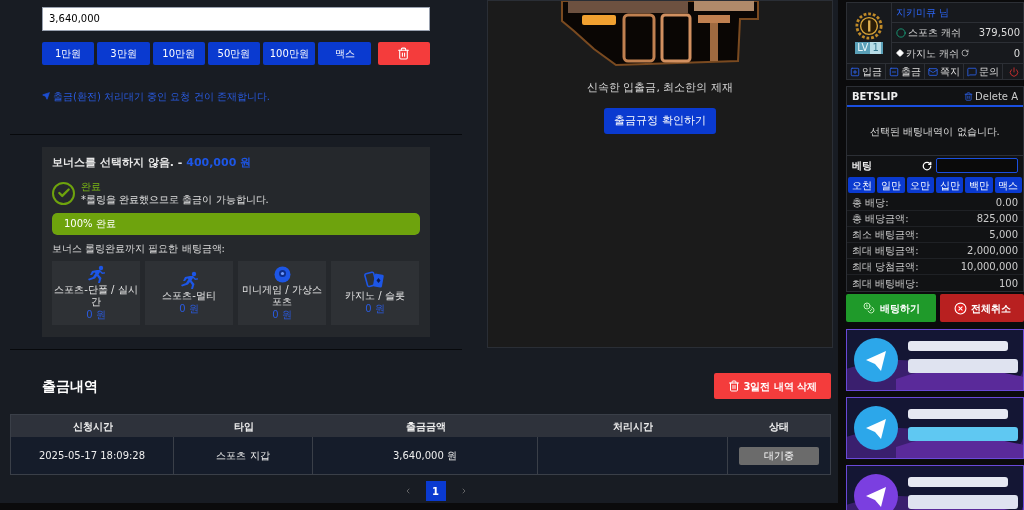 This screenshot has height=510, width=1024. I want to click on amount-button: 100만원, so click(289, 53).